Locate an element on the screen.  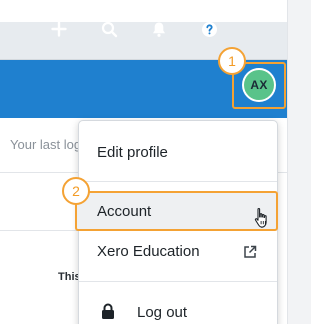
hand-cursor-icon is located at coordinates (262, 220).